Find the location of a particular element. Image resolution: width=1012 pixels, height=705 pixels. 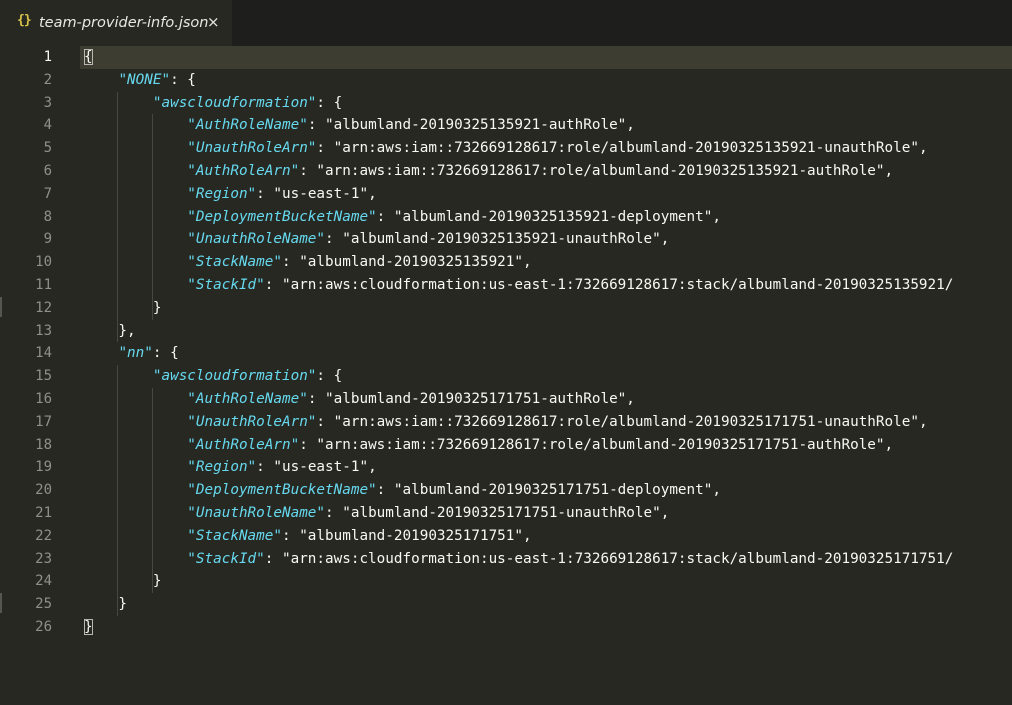

json-string-value: "albumland-20190325135921-authRole" is located at coordinates (476, 125).